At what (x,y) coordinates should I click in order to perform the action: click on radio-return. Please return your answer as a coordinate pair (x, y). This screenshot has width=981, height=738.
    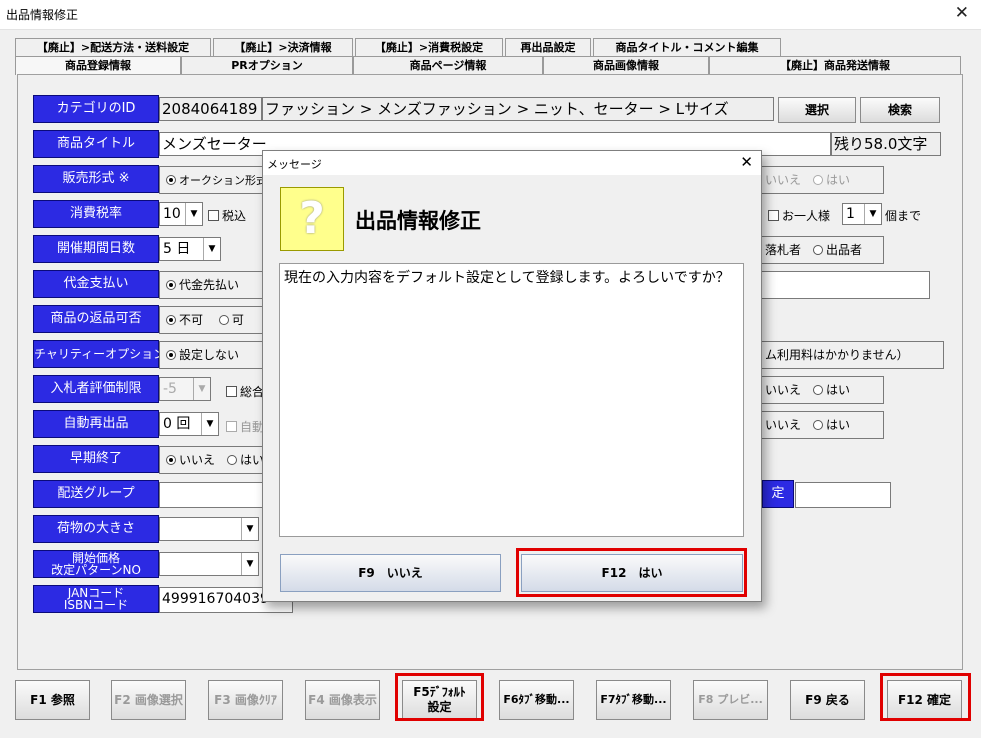
    Looking at the image, I should click on (223, 320).